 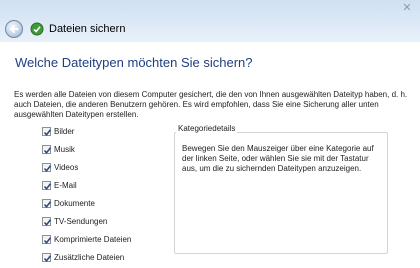 I want to click on page-heading: Welche Dateitypen möchten Sie sichern?, so click(x=134, y=62).